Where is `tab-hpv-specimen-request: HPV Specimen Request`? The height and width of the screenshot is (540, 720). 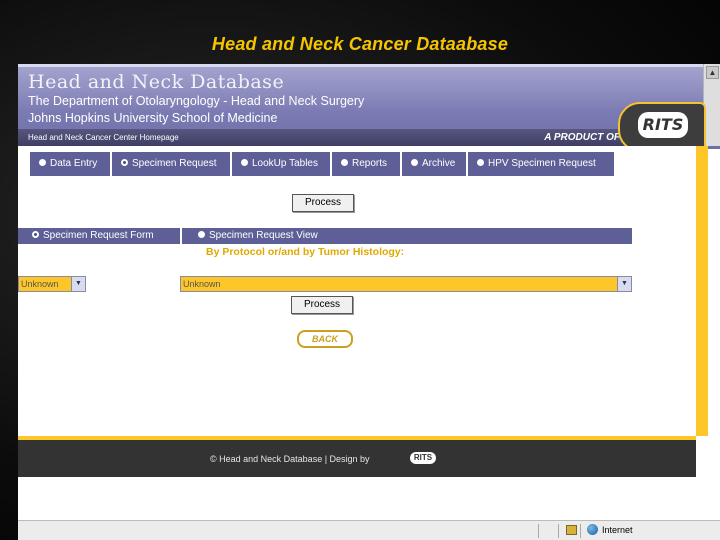
tab-hpv-specimen-request: HPV Specimen Request is located at coordinates (542, 164).